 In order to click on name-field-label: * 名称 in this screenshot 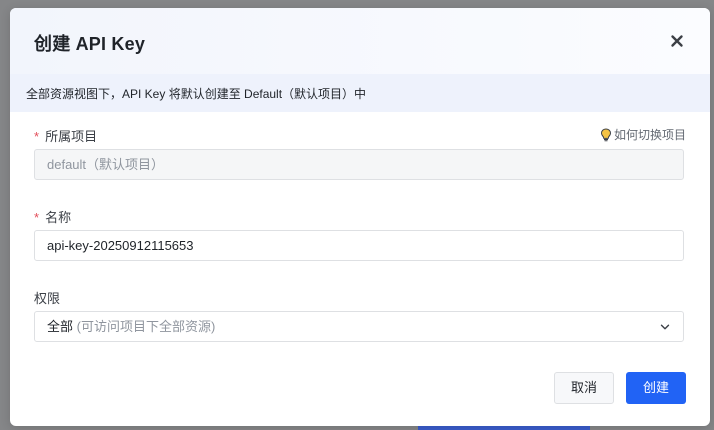, I will do `click(52, 216)`.